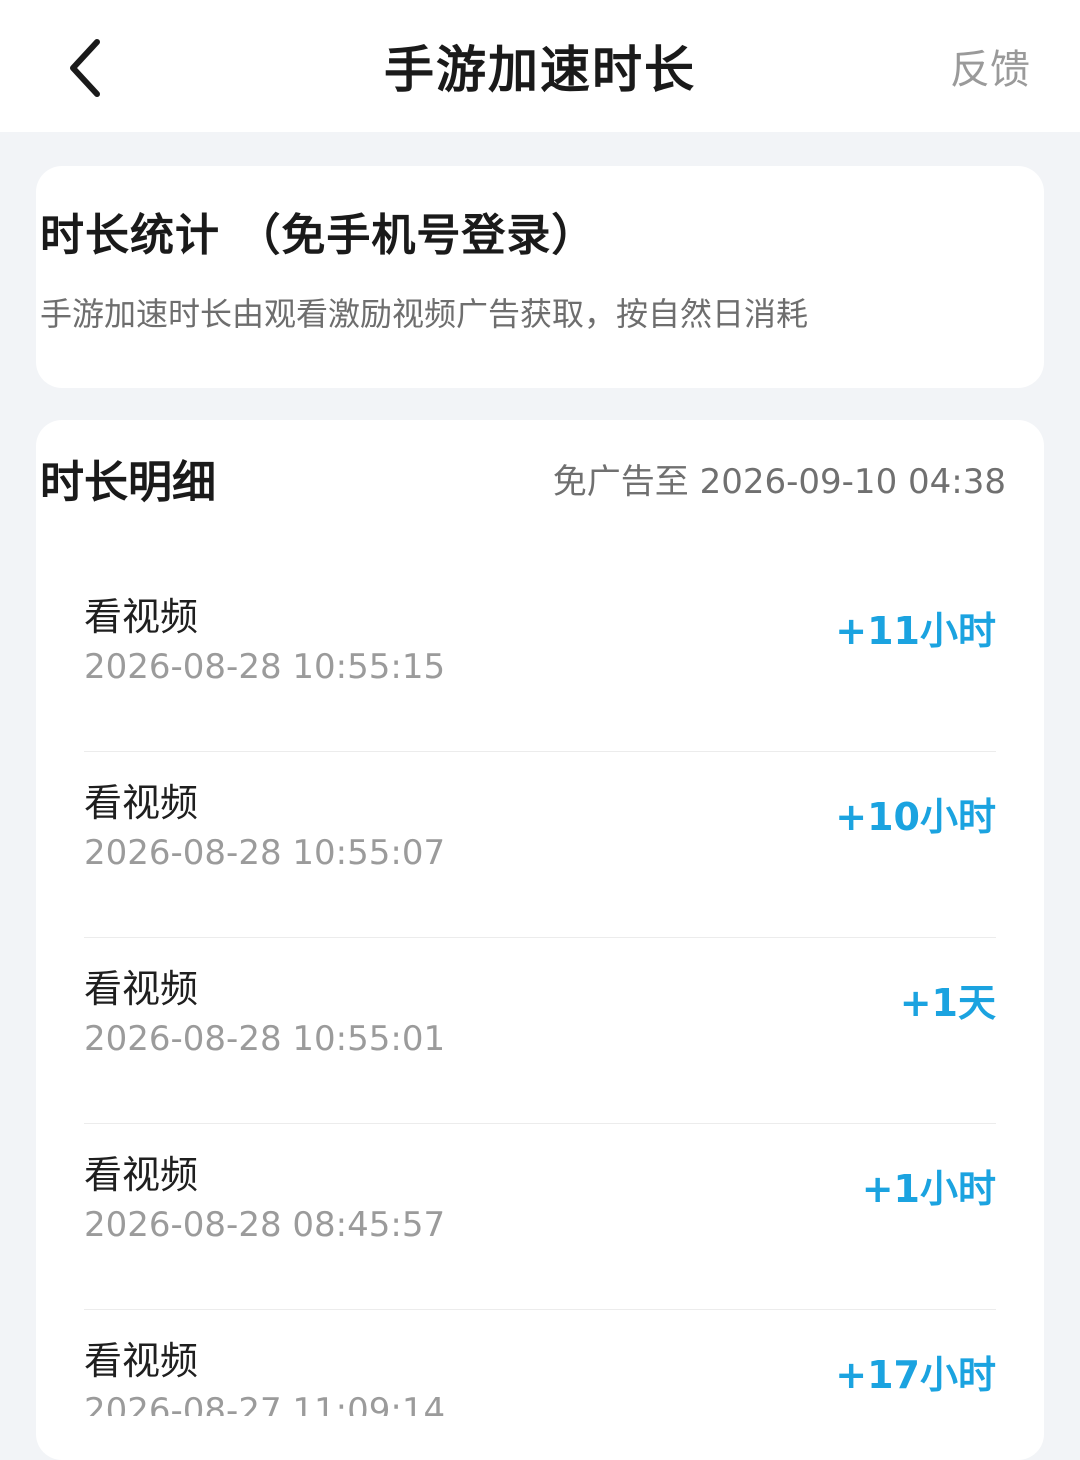 This screenshot has width=1080, height=1460. I want to click on list-item: 看视频 2026-08-28 10:55:15 +11小时, so click(540, 659).